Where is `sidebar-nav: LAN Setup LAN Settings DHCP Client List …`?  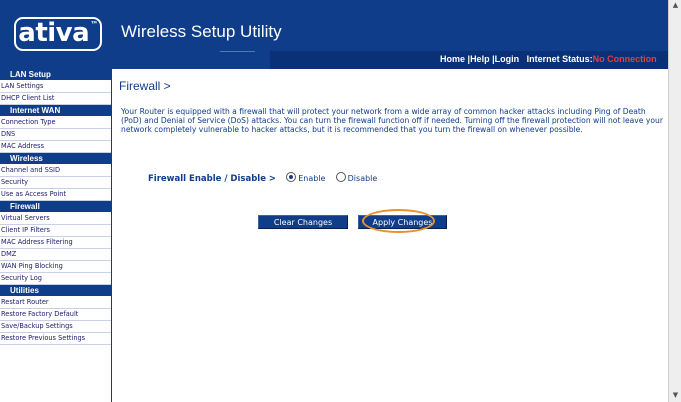
sidebar-nav: LAN Setup LAN Settings DHCP Client List … is located at coordinates (56, 235).